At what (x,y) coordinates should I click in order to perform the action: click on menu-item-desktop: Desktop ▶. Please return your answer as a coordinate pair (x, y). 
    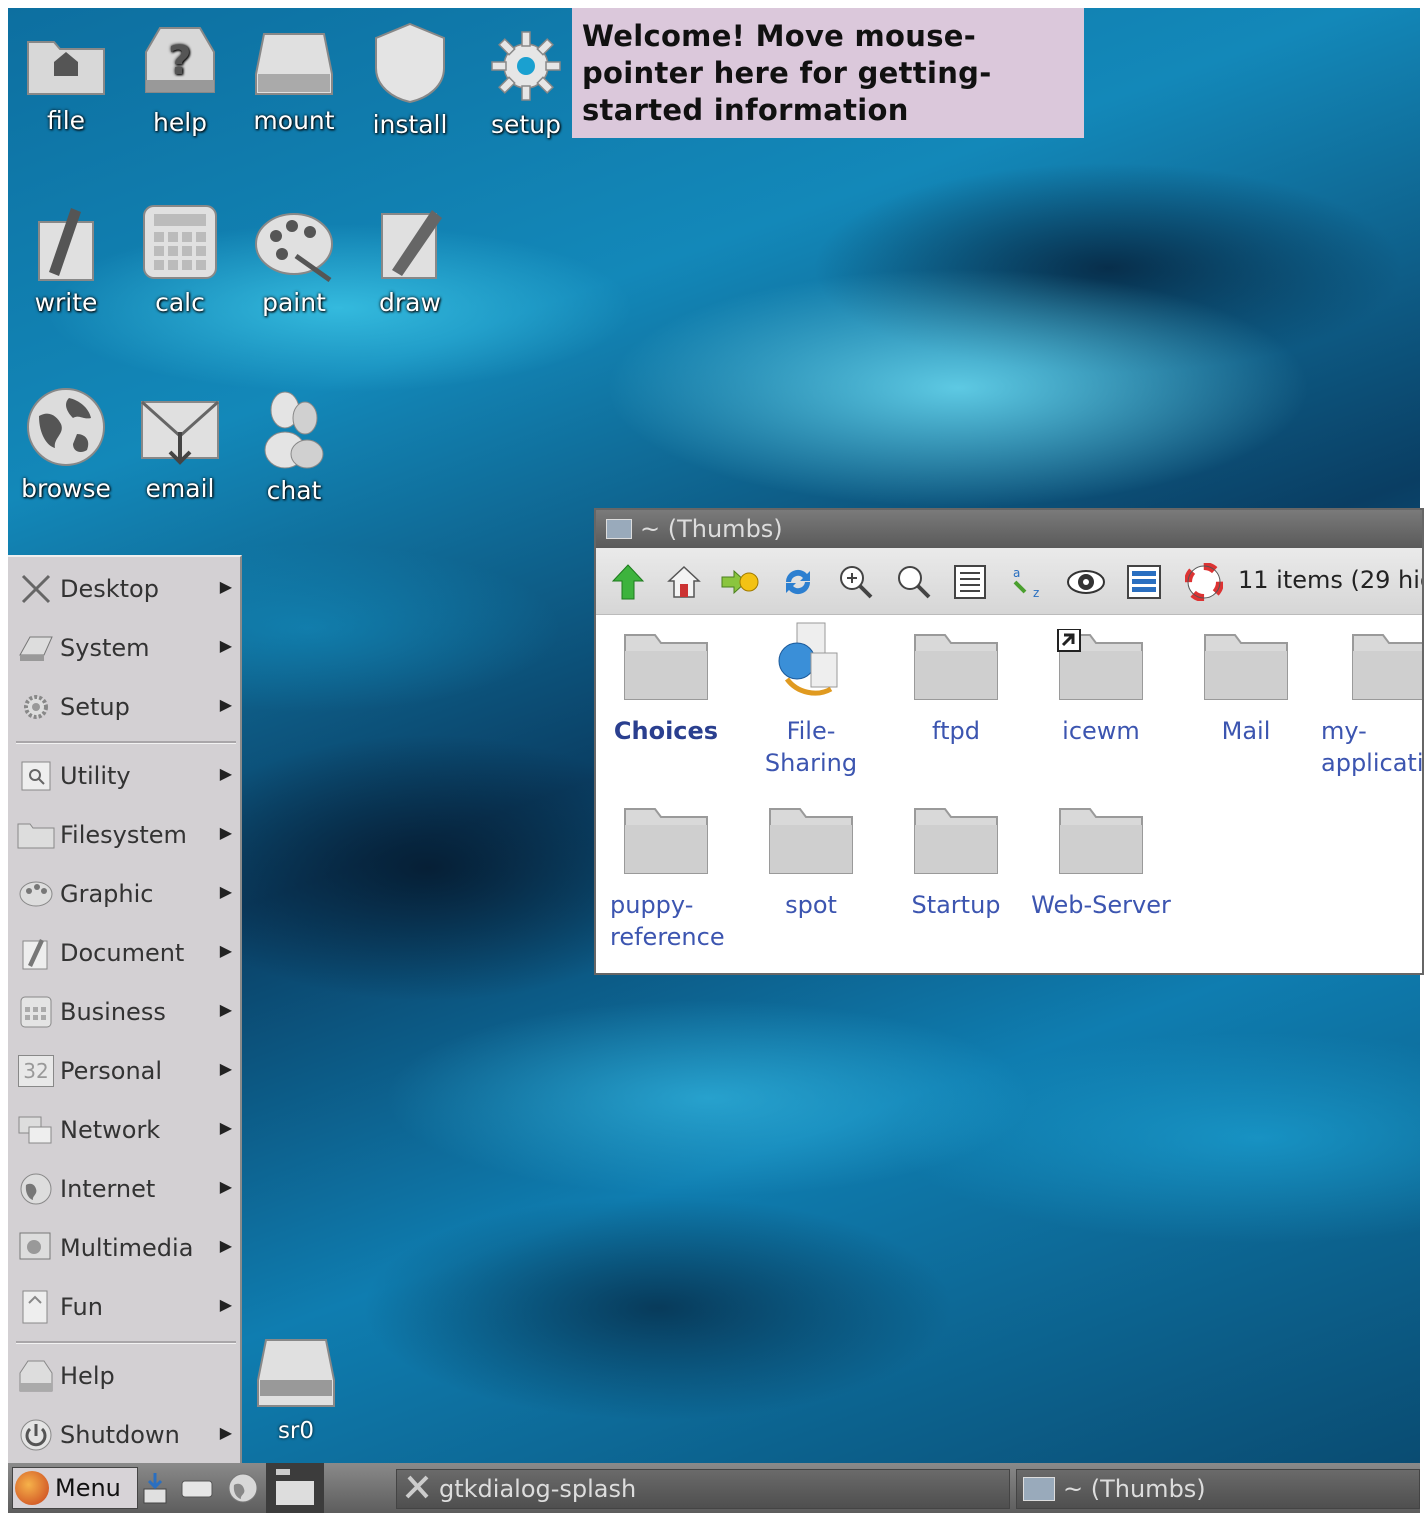
    Looking at the image, I should click on (126, 589).